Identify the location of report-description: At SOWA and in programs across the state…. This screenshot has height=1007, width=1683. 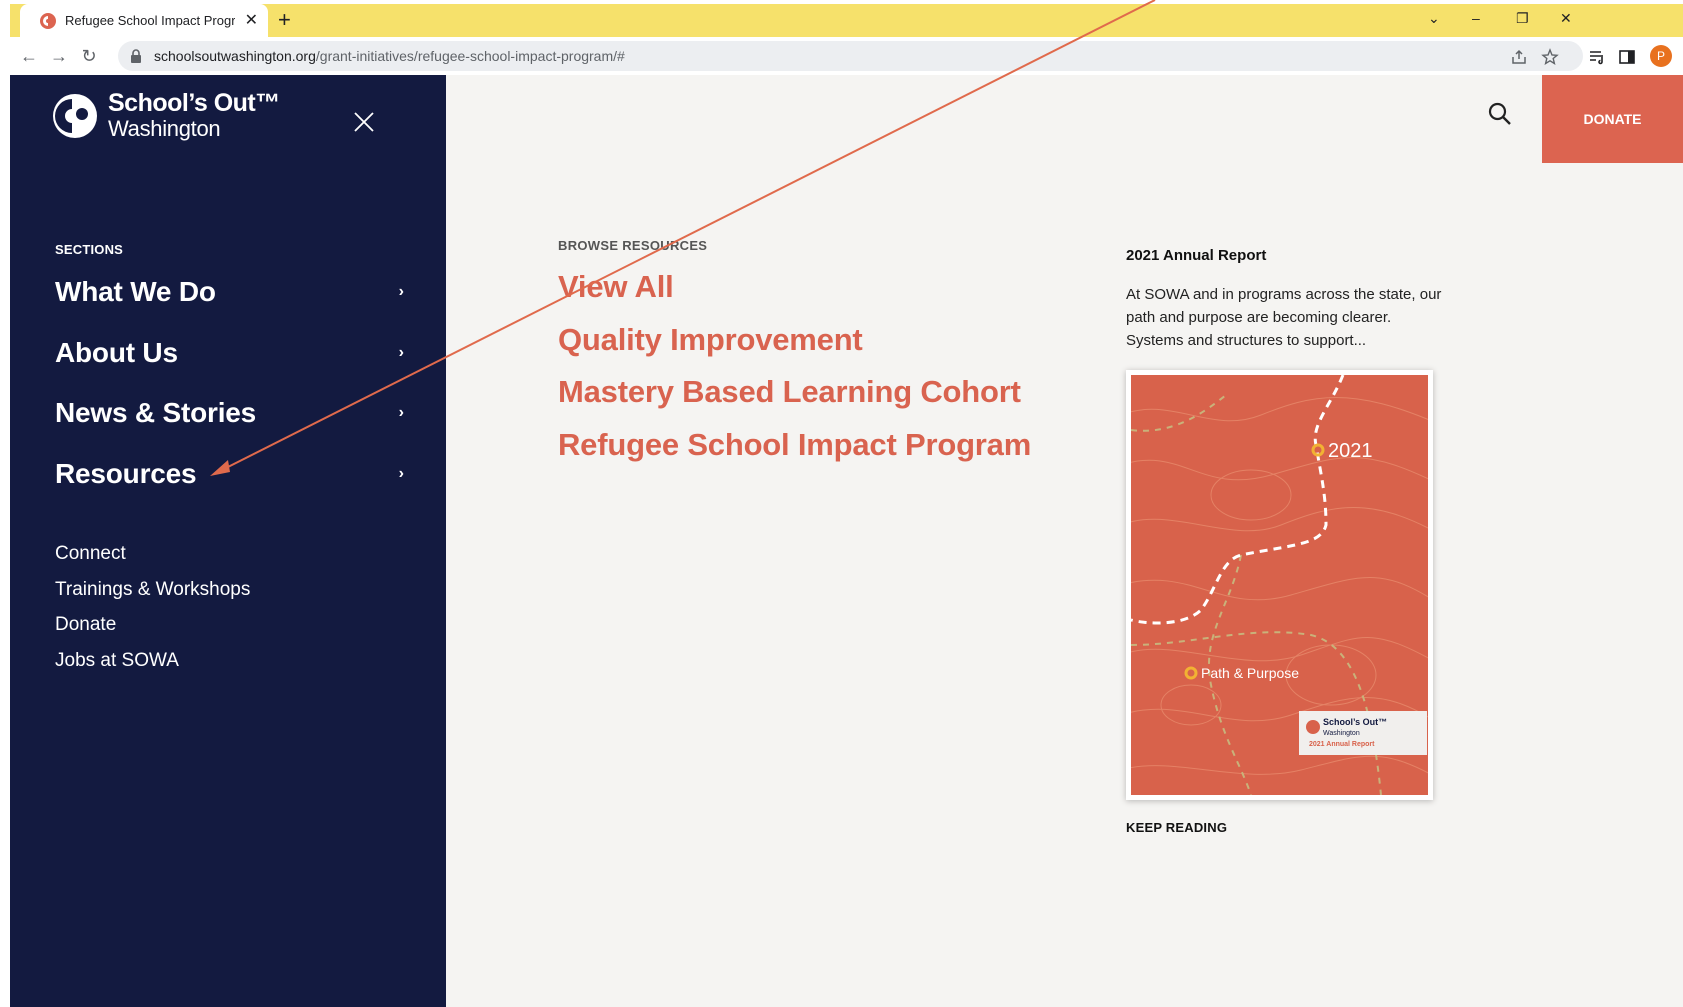
(1284, 317).